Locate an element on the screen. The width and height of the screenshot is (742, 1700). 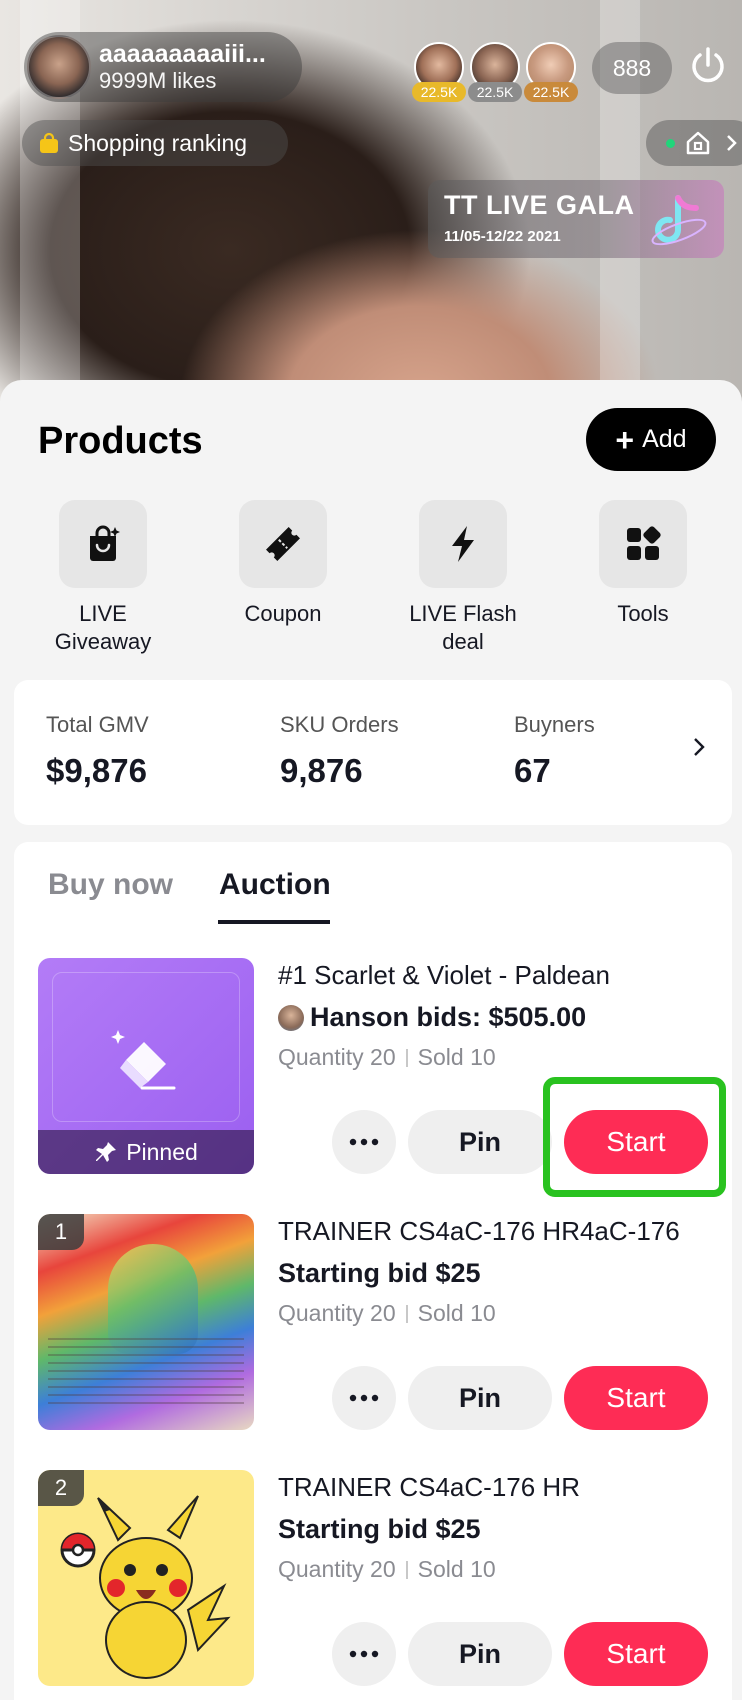
product-image: Pinned is located at coordinates (146, 1066).